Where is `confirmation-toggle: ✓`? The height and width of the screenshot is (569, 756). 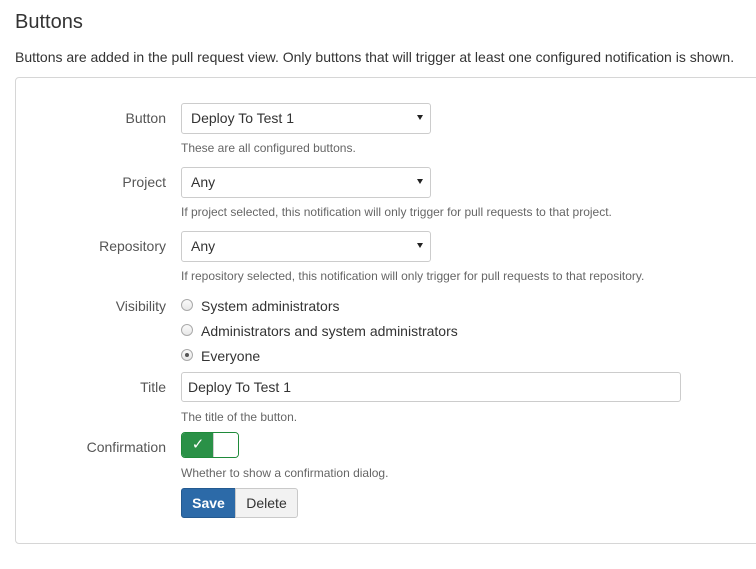 confirmation-toggle: ✓ is located at coordinates (210, 445).